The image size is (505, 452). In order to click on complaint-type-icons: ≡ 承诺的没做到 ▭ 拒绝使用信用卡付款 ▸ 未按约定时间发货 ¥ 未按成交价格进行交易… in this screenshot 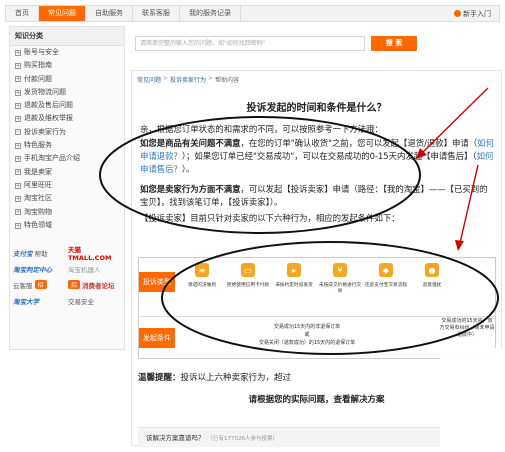, I will do `click(317, 279)`.